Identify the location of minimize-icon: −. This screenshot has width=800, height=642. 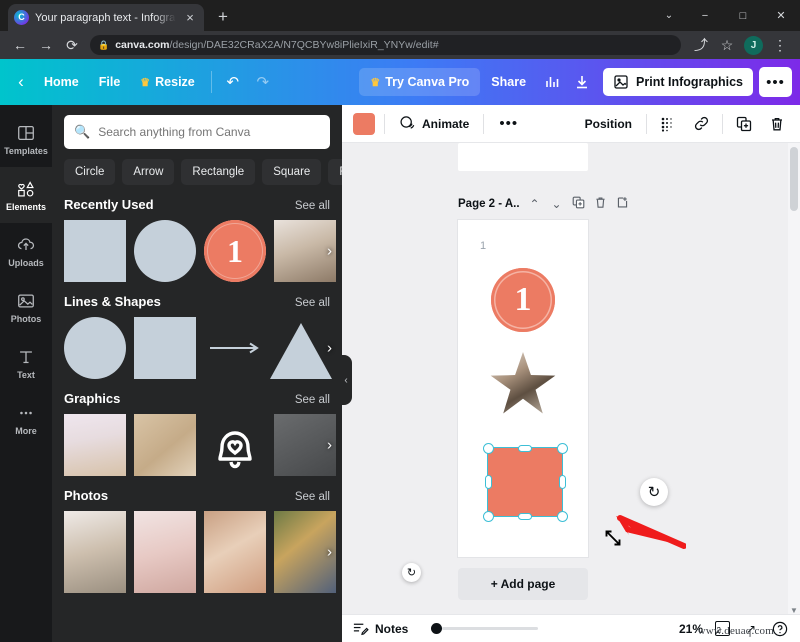
(705, 15).